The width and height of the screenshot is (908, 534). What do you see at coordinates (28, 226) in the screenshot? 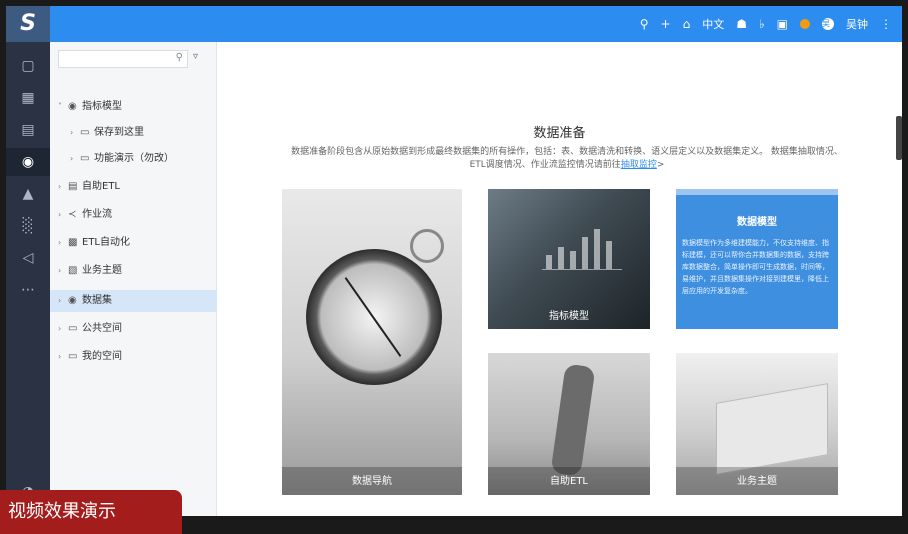
I see `report-icon: ░` at bounding box center [28, 226].